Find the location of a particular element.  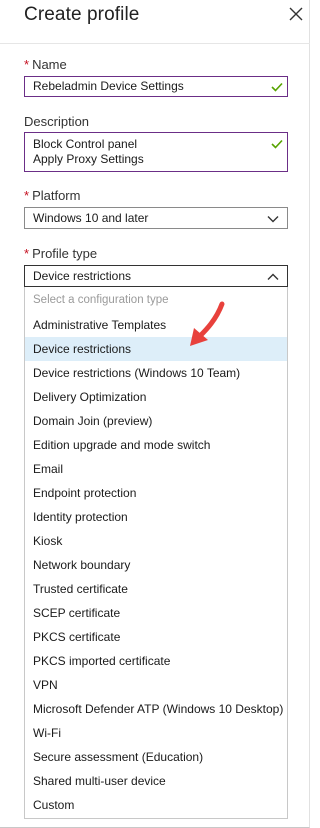

dropdown-option: Shared multi-user device is located at coordinates (156, 781).